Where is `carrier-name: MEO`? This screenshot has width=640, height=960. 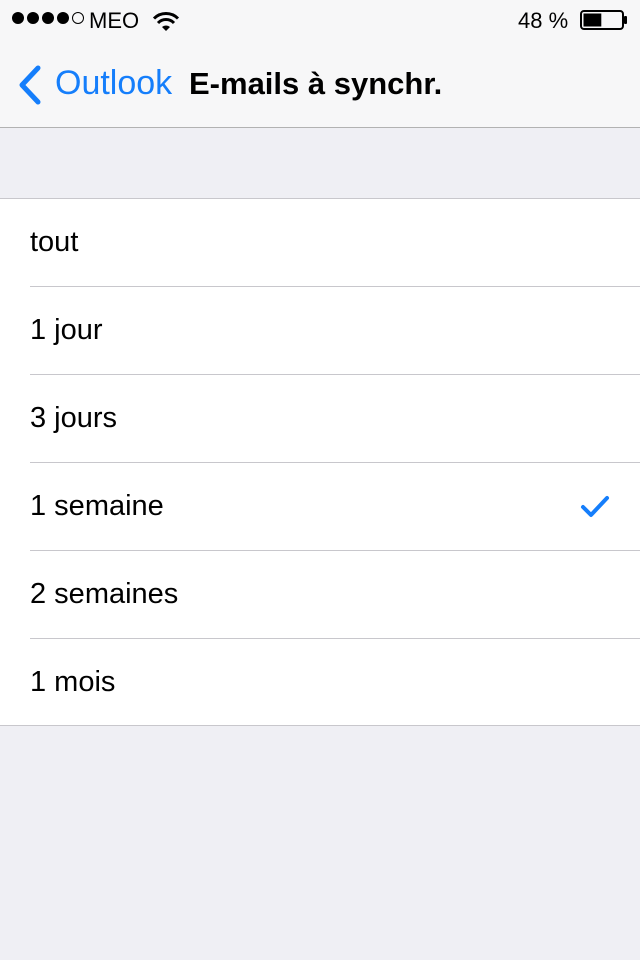
carrier-name: MEO is located at coordinates (114, 20).